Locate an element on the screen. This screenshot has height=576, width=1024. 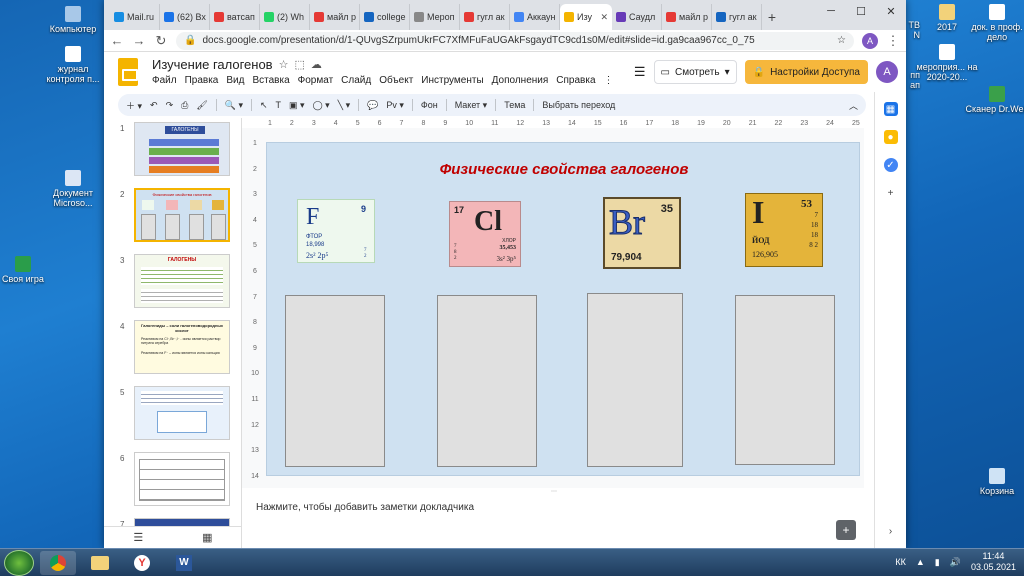
thumbnail-slide-3: 3 ГАЛОГЕНЫ is located at coordinates (172, 282).